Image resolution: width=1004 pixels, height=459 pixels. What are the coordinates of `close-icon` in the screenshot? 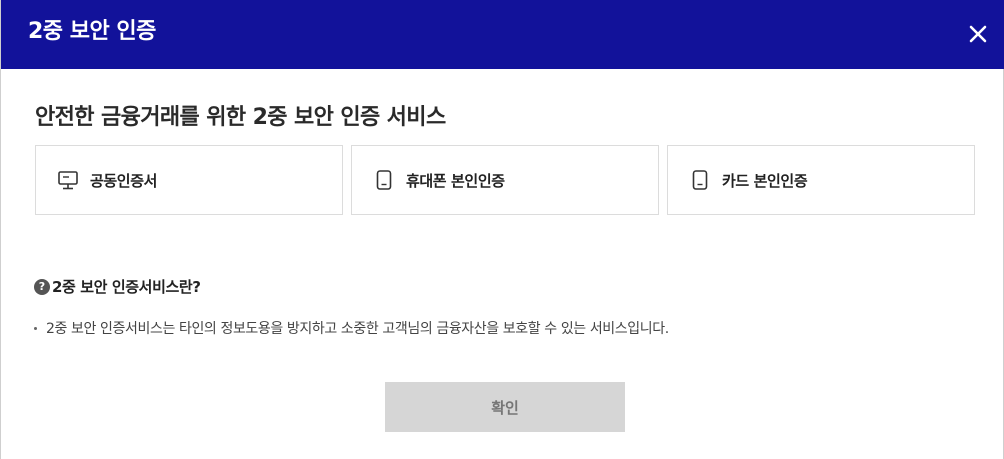 It's located at (978, 34).